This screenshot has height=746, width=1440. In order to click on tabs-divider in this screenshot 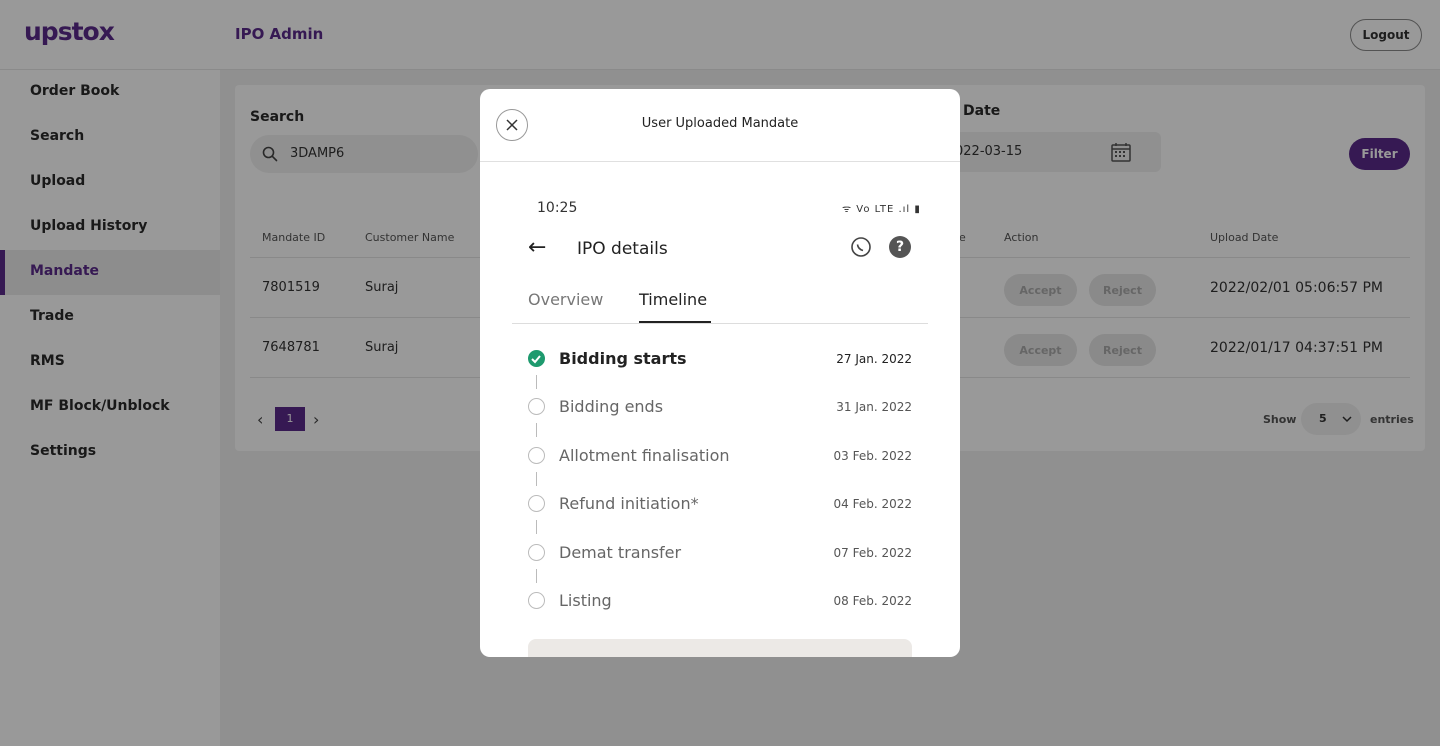, I will do `click(720, 323)`.